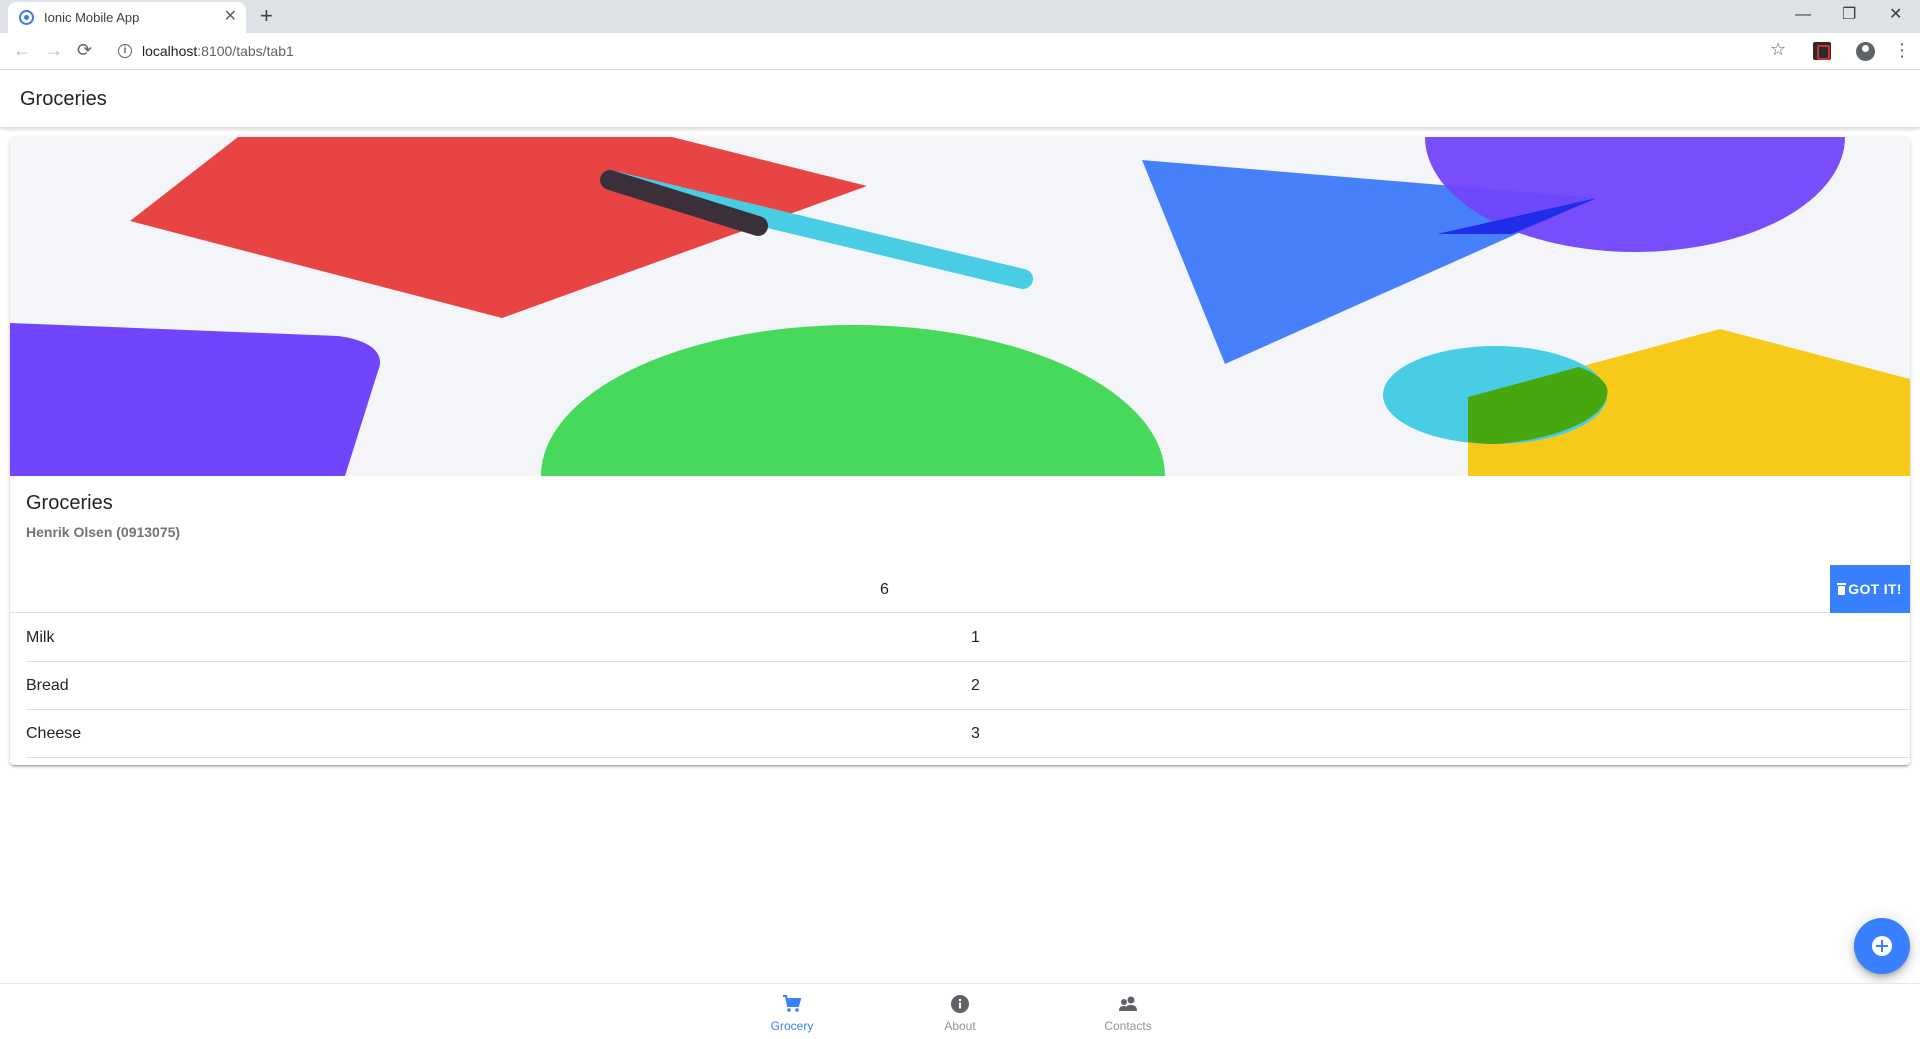 This screenshot has width=1920, height=1039. I want to click on page-title: Groceries, so click(63, 99).